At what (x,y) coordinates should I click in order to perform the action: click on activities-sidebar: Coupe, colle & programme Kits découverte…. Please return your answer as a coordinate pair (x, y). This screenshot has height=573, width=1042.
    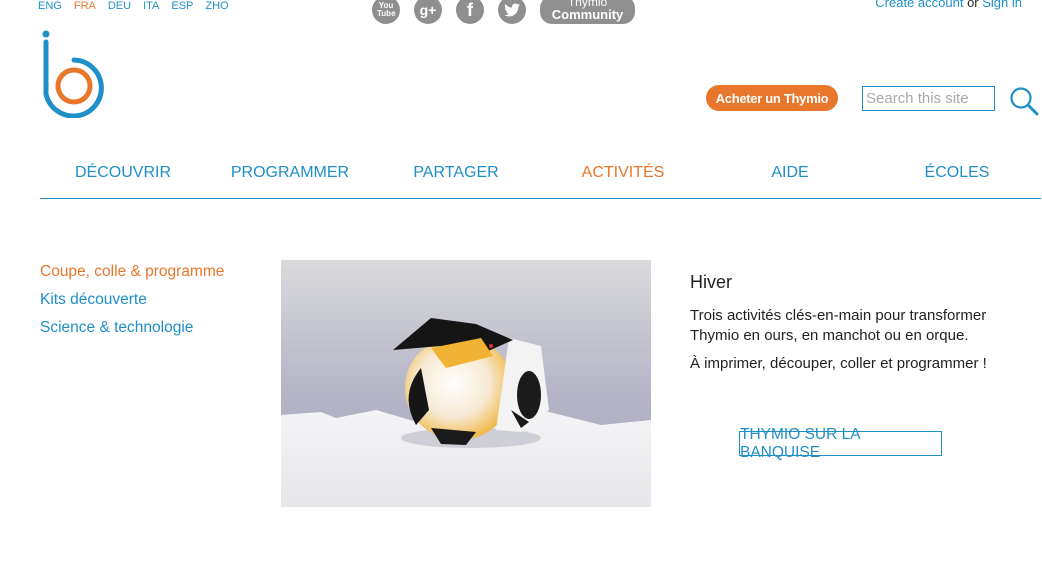
    Looking at the image, I should click on (132, 300).